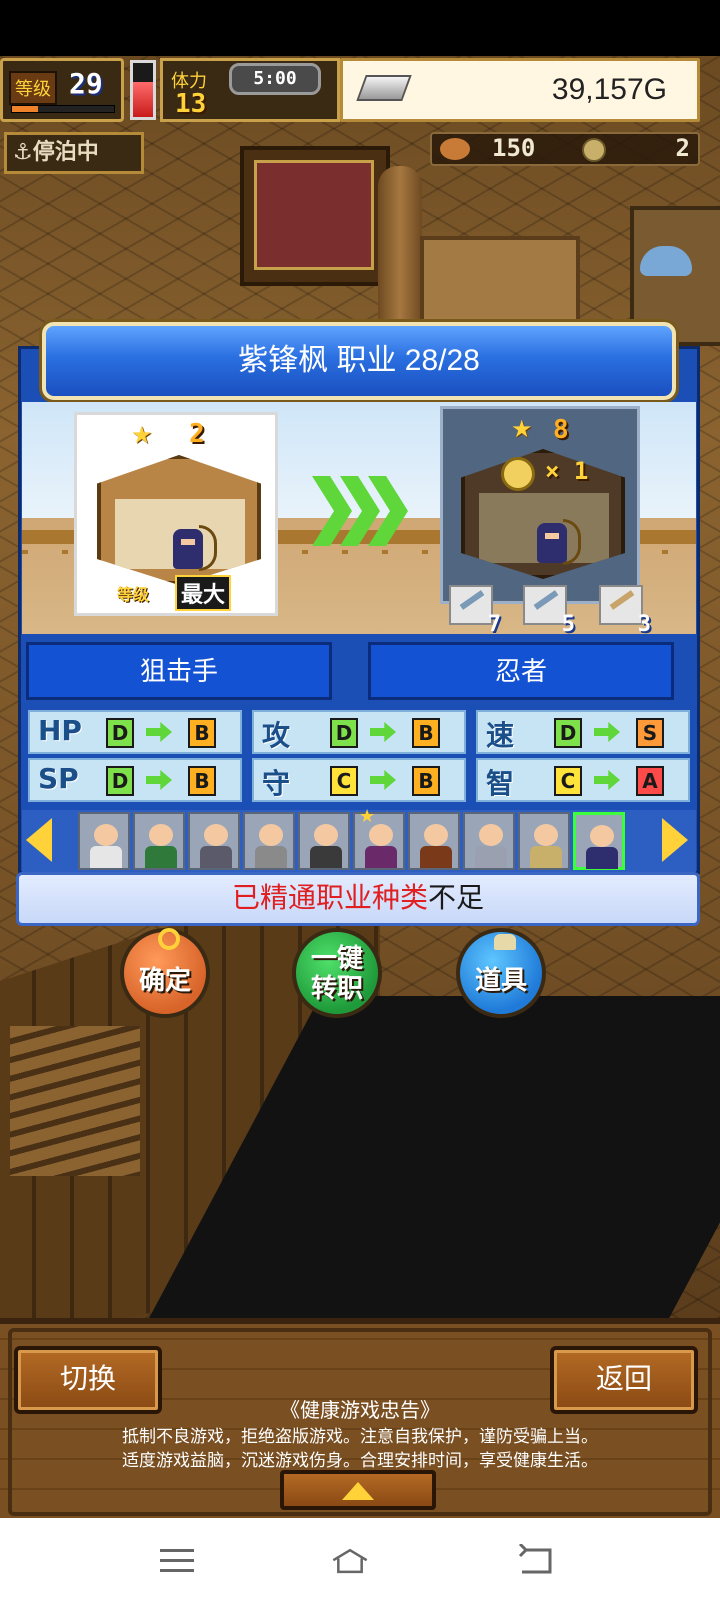  I want to click on menu-icon, so click(180, 1561).